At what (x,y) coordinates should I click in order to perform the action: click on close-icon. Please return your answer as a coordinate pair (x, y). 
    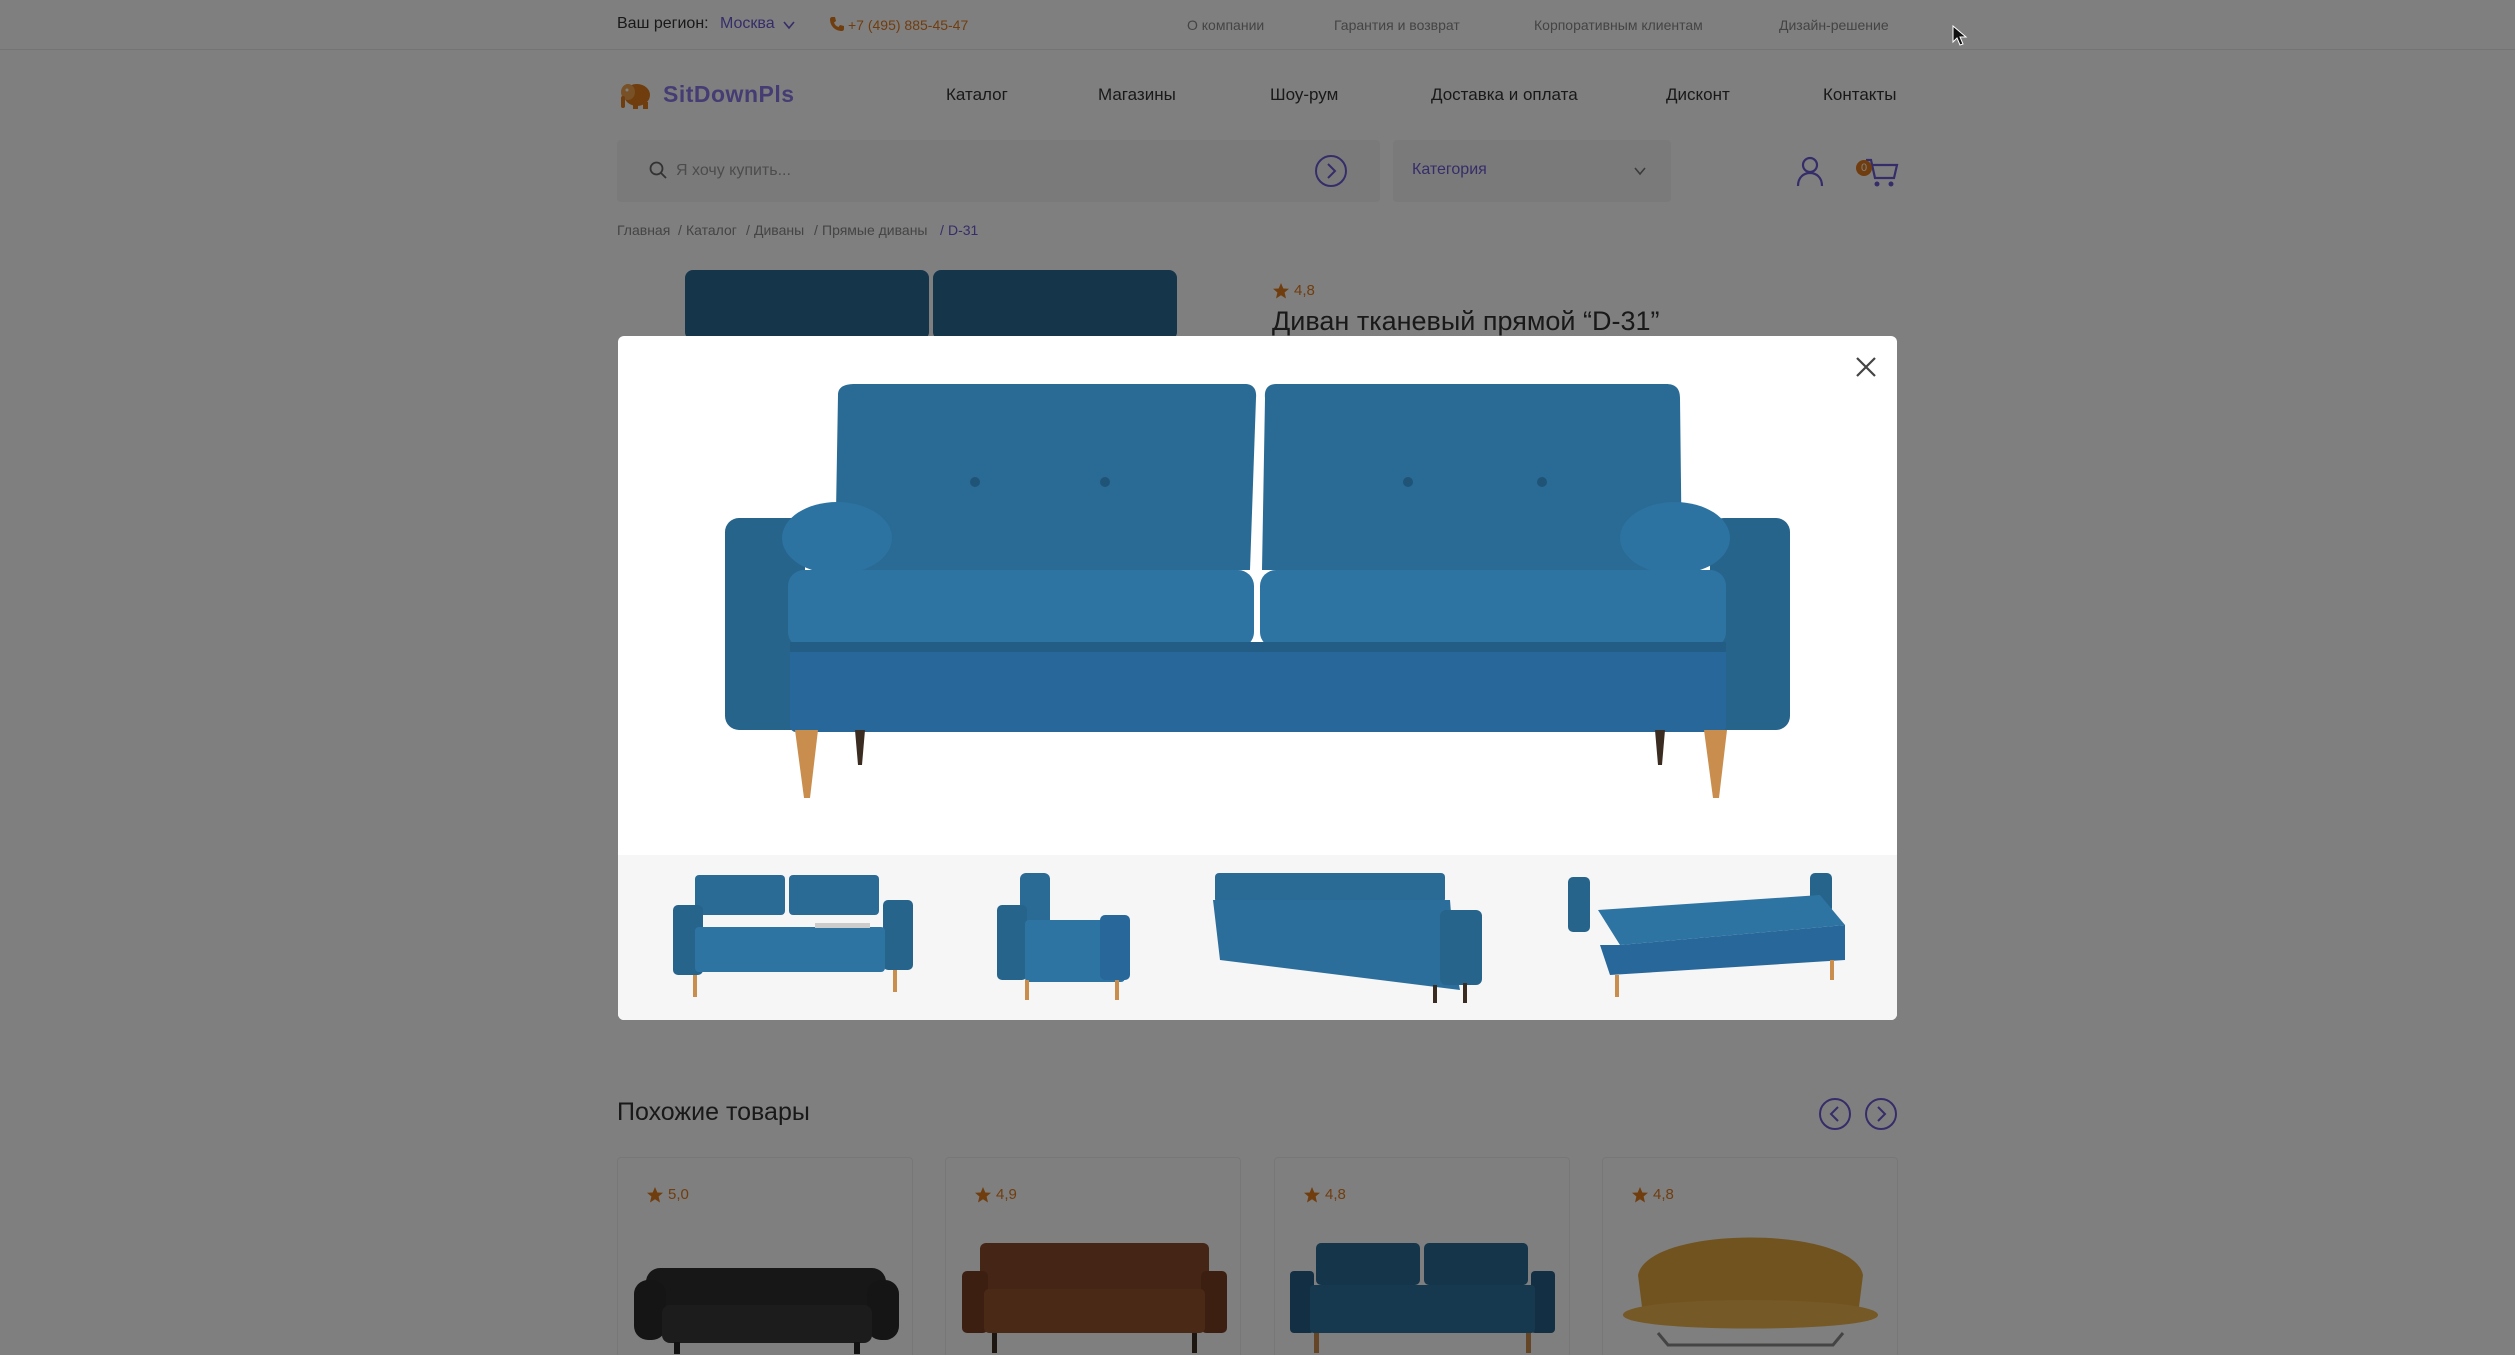
    Looking at the image, I should click on (1866, 367).